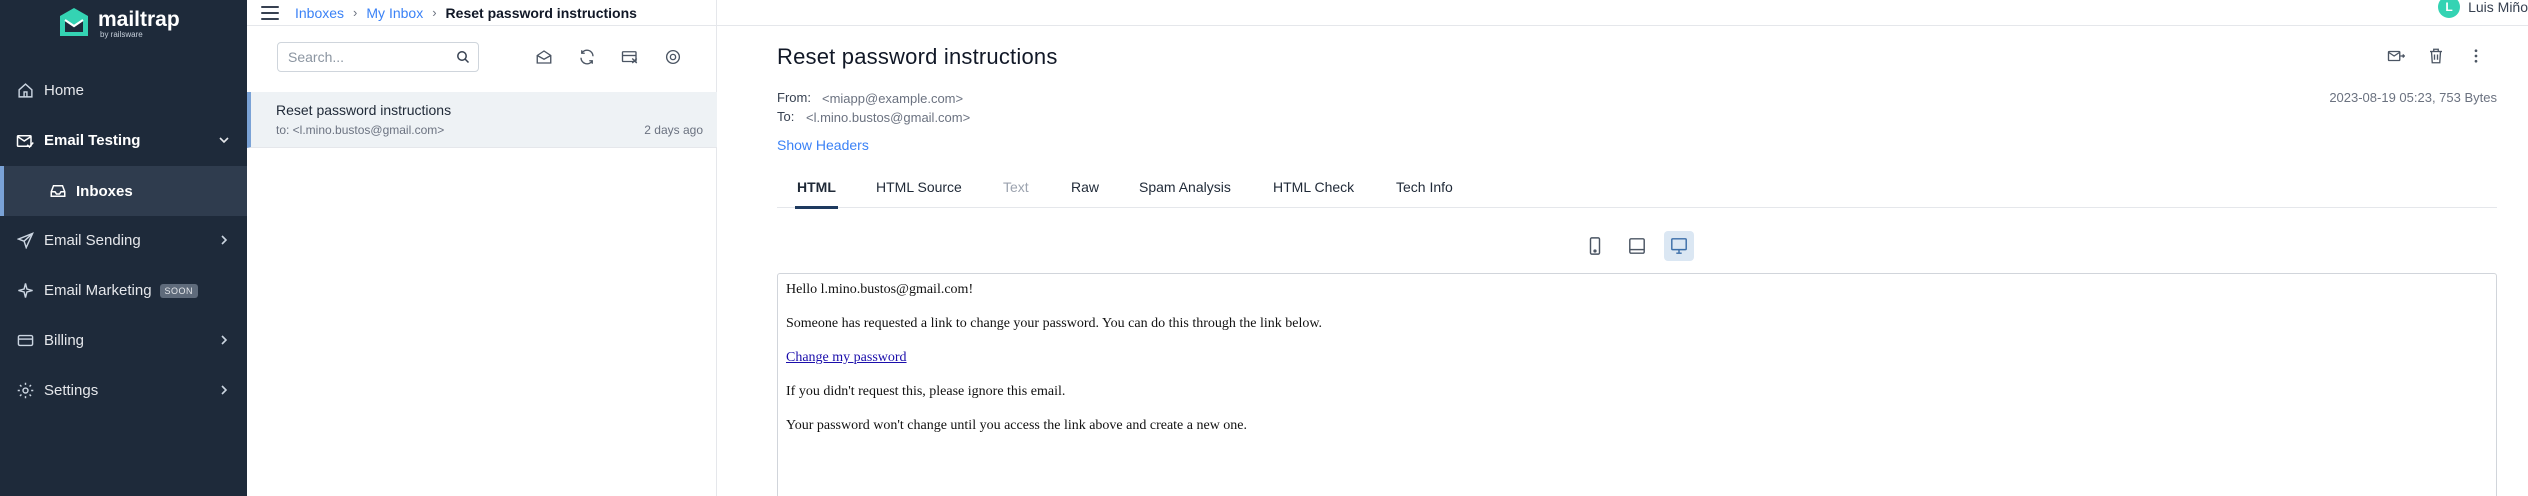  What do you see at coordinates (123, 340) in the screenshot?
I see `sidebar-item-billing: Billing` at bounding box center [123, 340].